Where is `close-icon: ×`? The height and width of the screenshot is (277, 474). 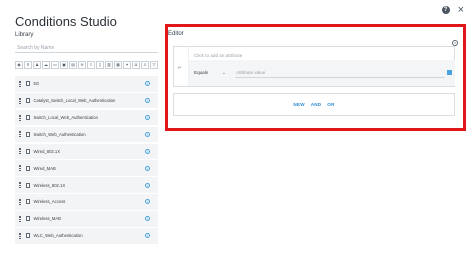
close-icon: × is located at coordinates (461, 10).